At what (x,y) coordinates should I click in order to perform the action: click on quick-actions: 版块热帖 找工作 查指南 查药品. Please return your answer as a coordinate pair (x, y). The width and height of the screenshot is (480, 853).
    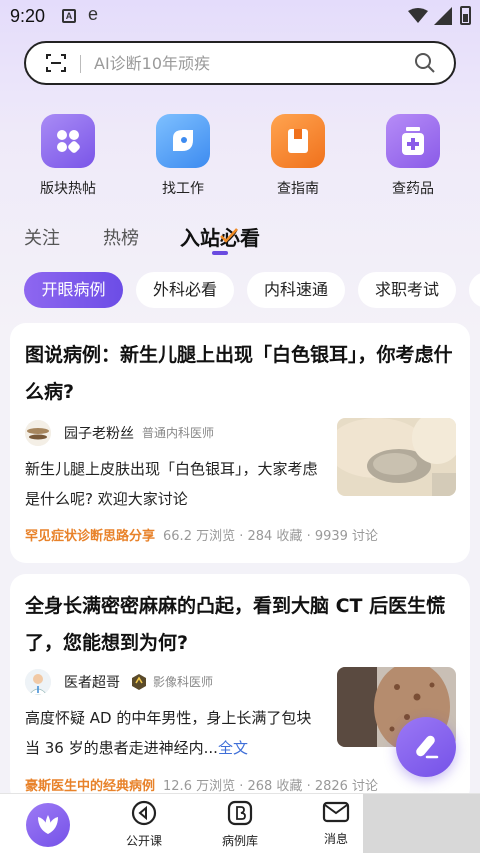
    Looking at the image, I should click on (240, 157).